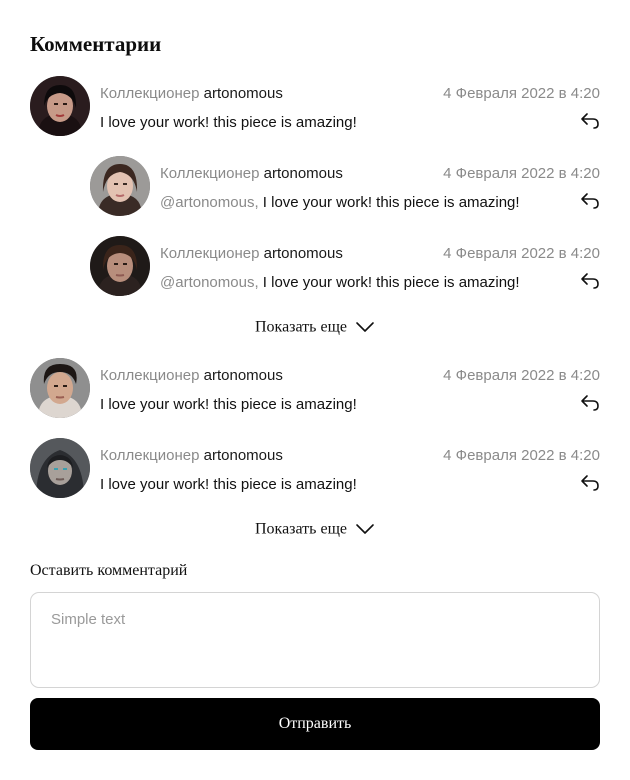 The image size is (630, 780). What do you see at coordinates (315, 640) in the screenshot?
I see `comment-input` at bounding box center [315, 640].